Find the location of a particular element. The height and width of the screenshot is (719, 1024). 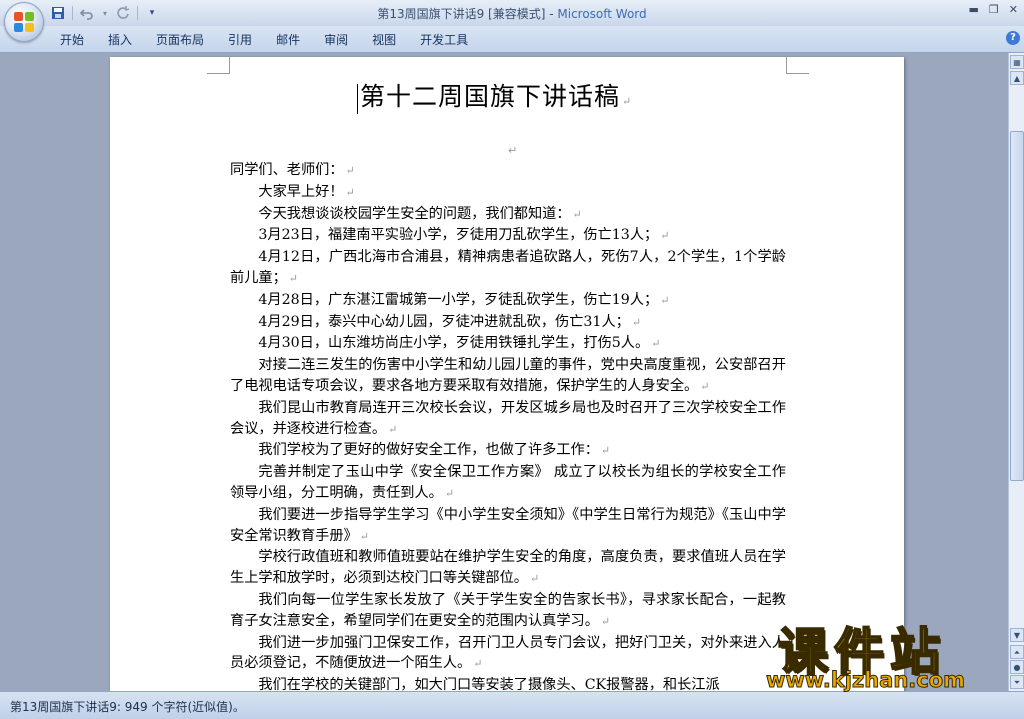

paragraph: 今天我想谈谈校园学生安全的问题，我们都知道： ↵ is located at coordinates (420, 213).